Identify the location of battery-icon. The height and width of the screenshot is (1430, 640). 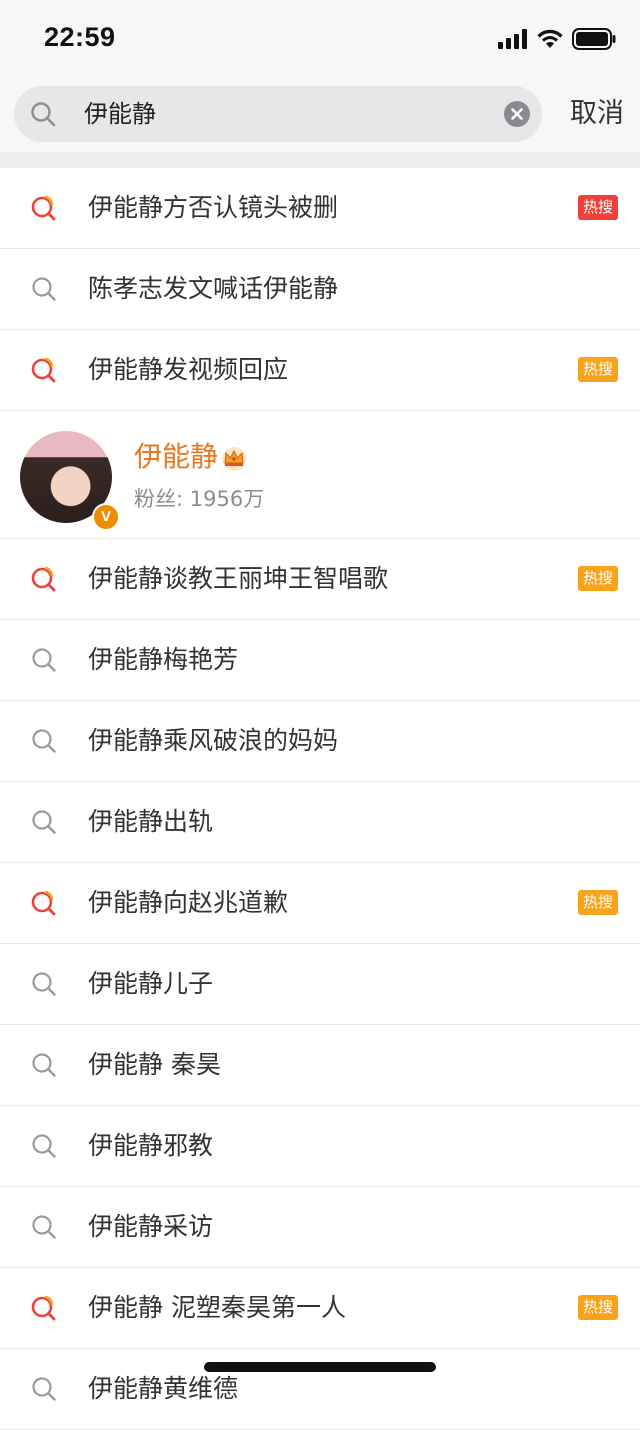
(594, 39).